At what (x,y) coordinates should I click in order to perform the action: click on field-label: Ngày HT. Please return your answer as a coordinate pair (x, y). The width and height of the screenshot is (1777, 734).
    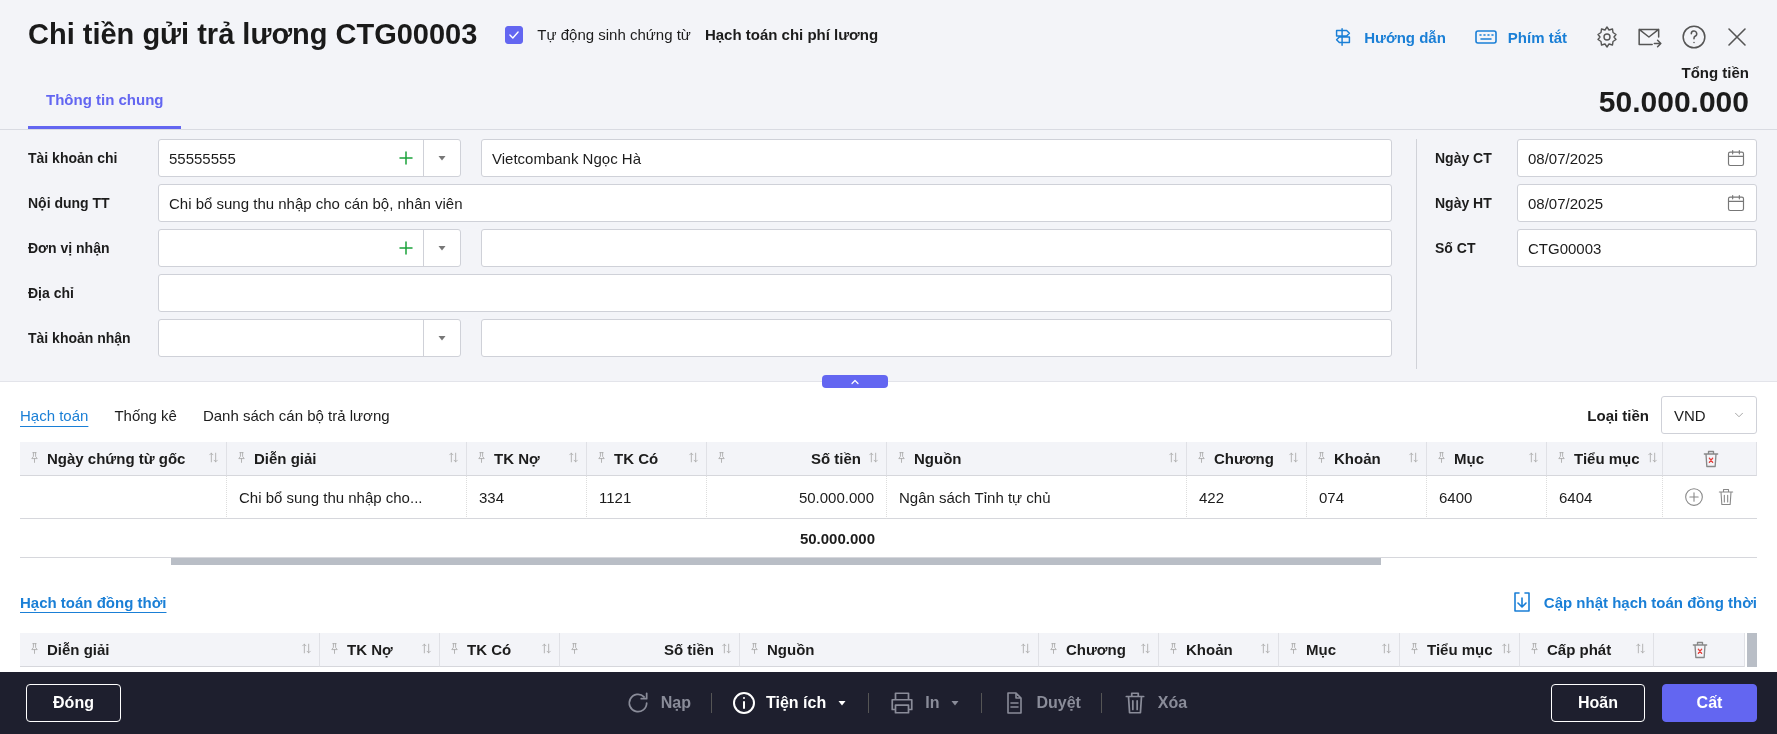
    Looking at the image, I should click on (1464, 203).